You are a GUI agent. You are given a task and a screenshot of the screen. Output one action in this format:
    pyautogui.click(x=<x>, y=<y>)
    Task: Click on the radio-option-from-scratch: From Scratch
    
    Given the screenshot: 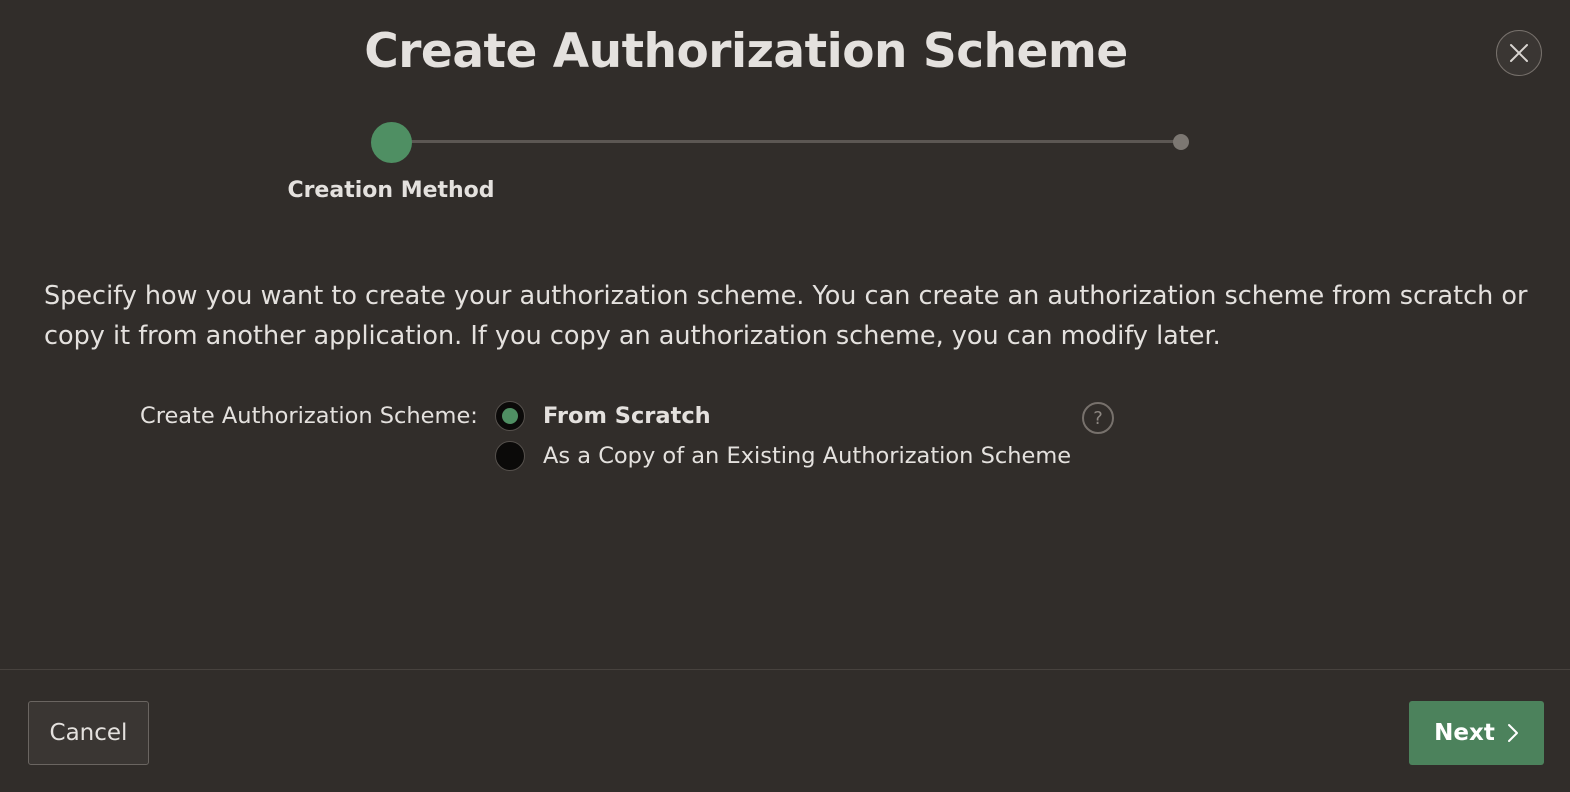 What is the action you would take?
    pyautogui.click(x=603, y=416)
    